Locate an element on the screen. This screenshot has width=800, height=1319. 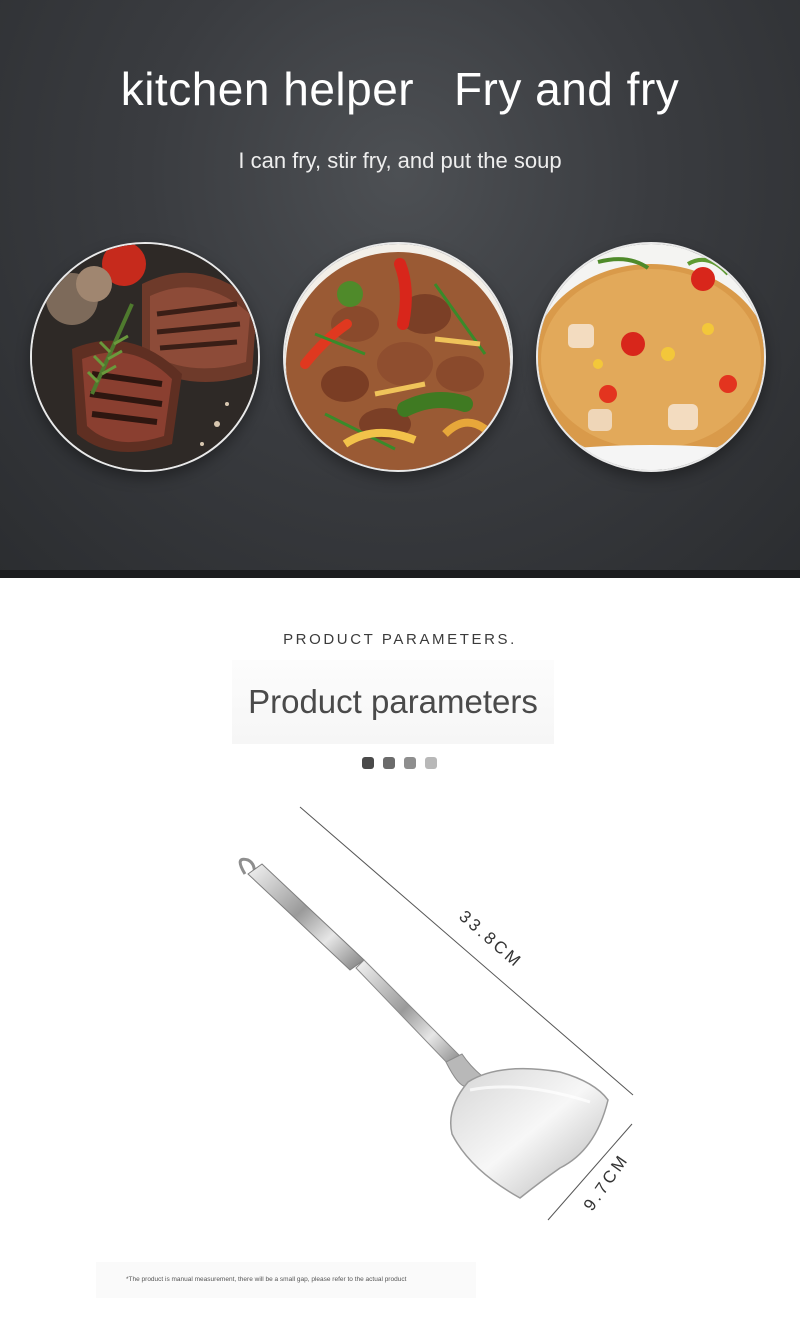
hero-bottom-edge is located at coordinates (400, 574).